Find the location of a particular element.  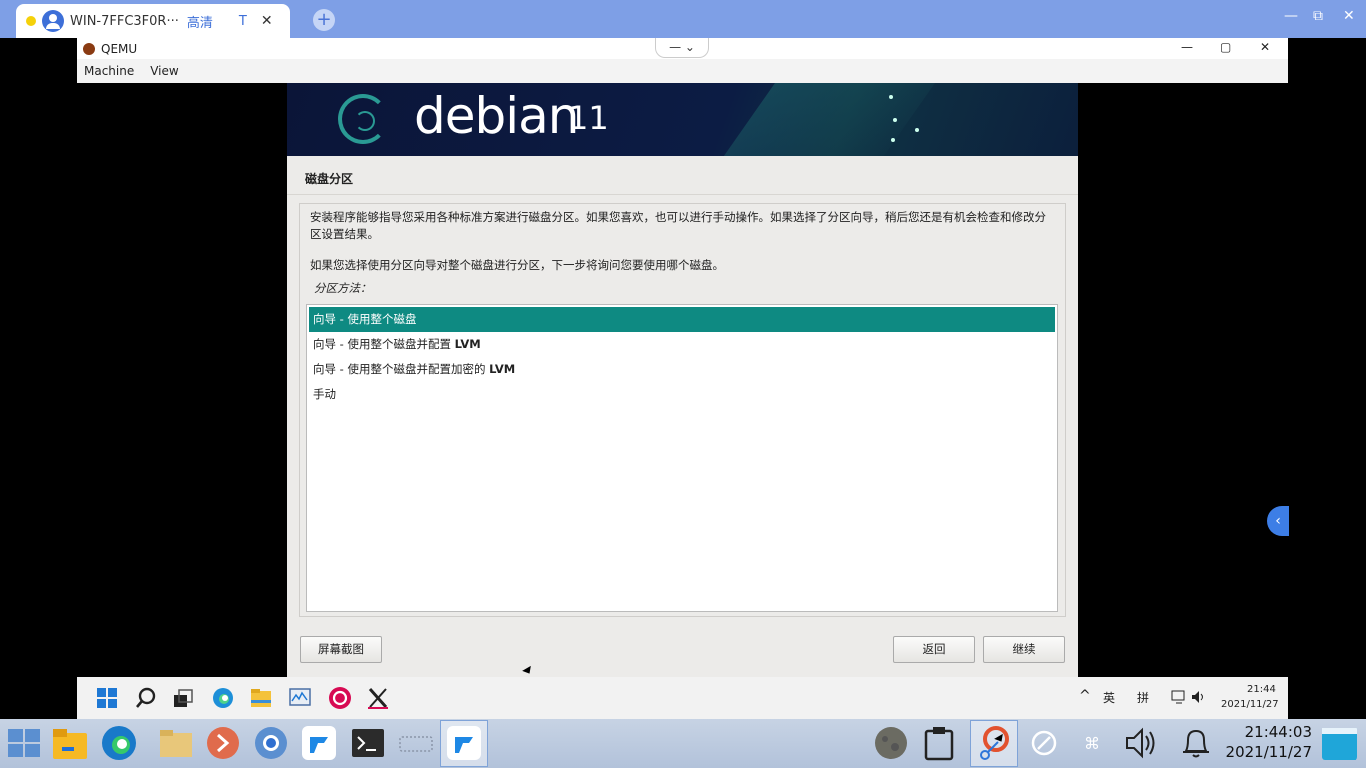

qemu-minimize-icon: — is located at coordinates (1187, 47).